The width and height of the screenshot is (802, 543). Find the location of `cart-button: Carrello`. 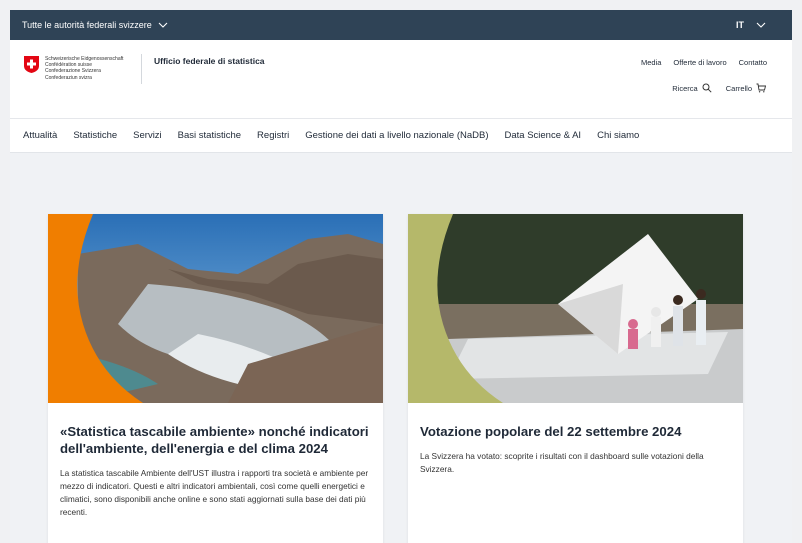

cart-button: Carrello is located at coordinates (746, 88).